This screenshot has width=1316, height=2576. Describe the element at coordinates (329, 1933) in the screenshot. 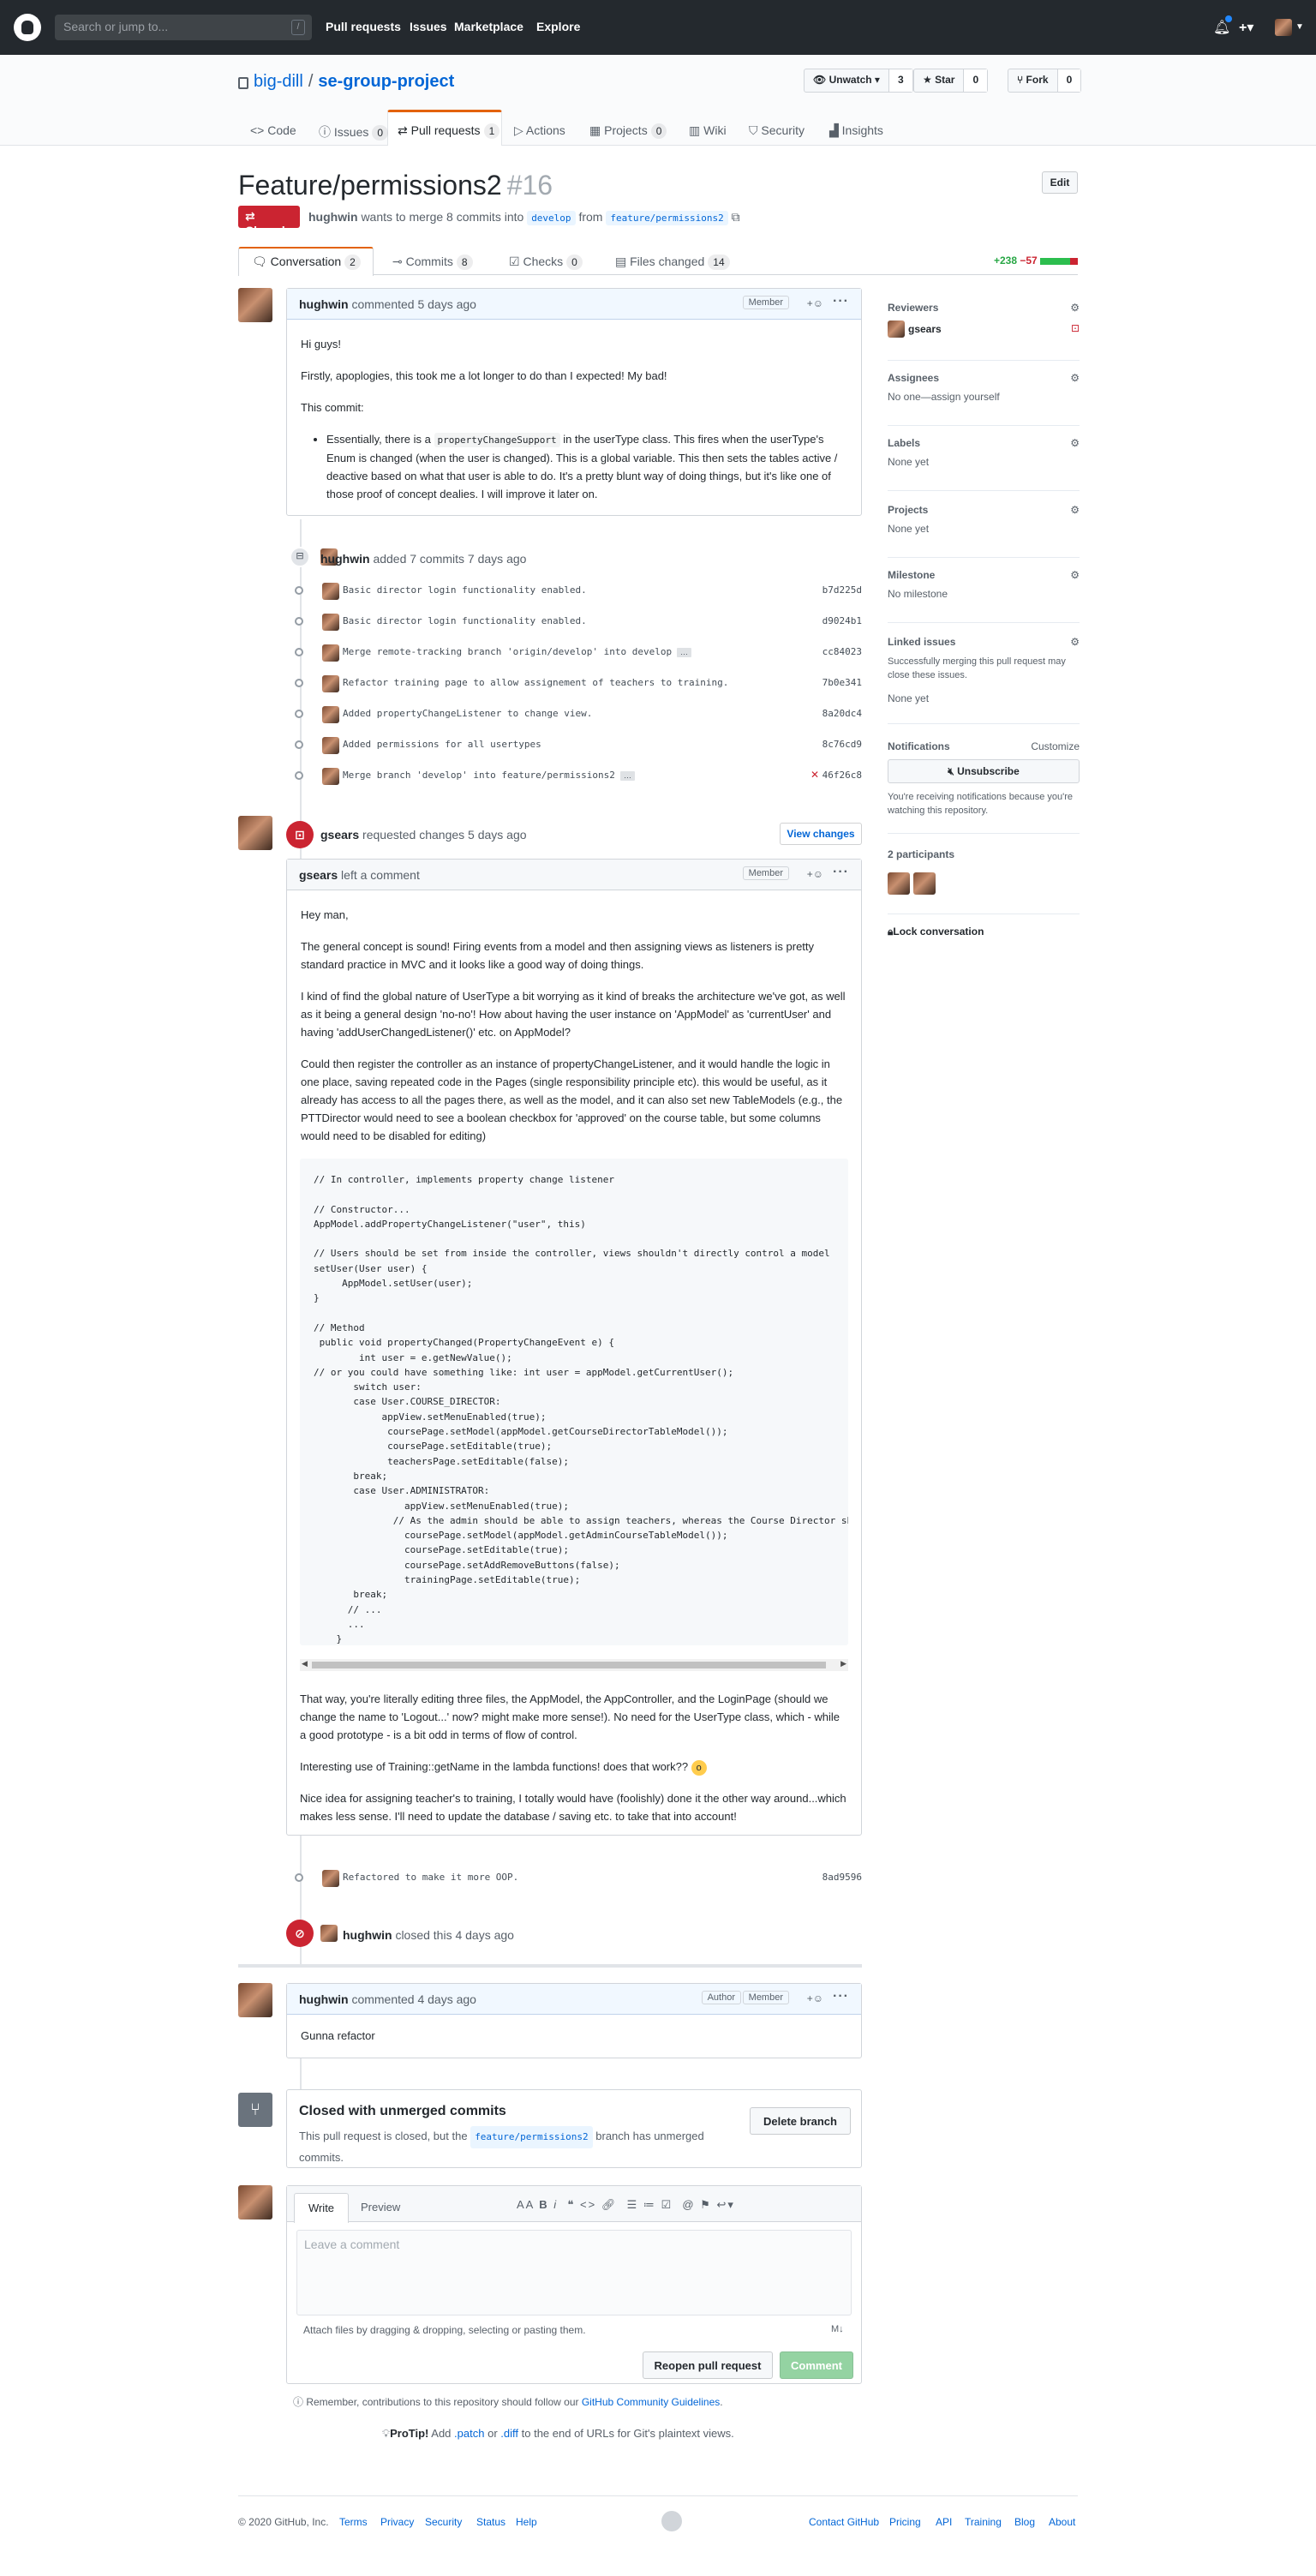

I see `closer-avatar` at that location.